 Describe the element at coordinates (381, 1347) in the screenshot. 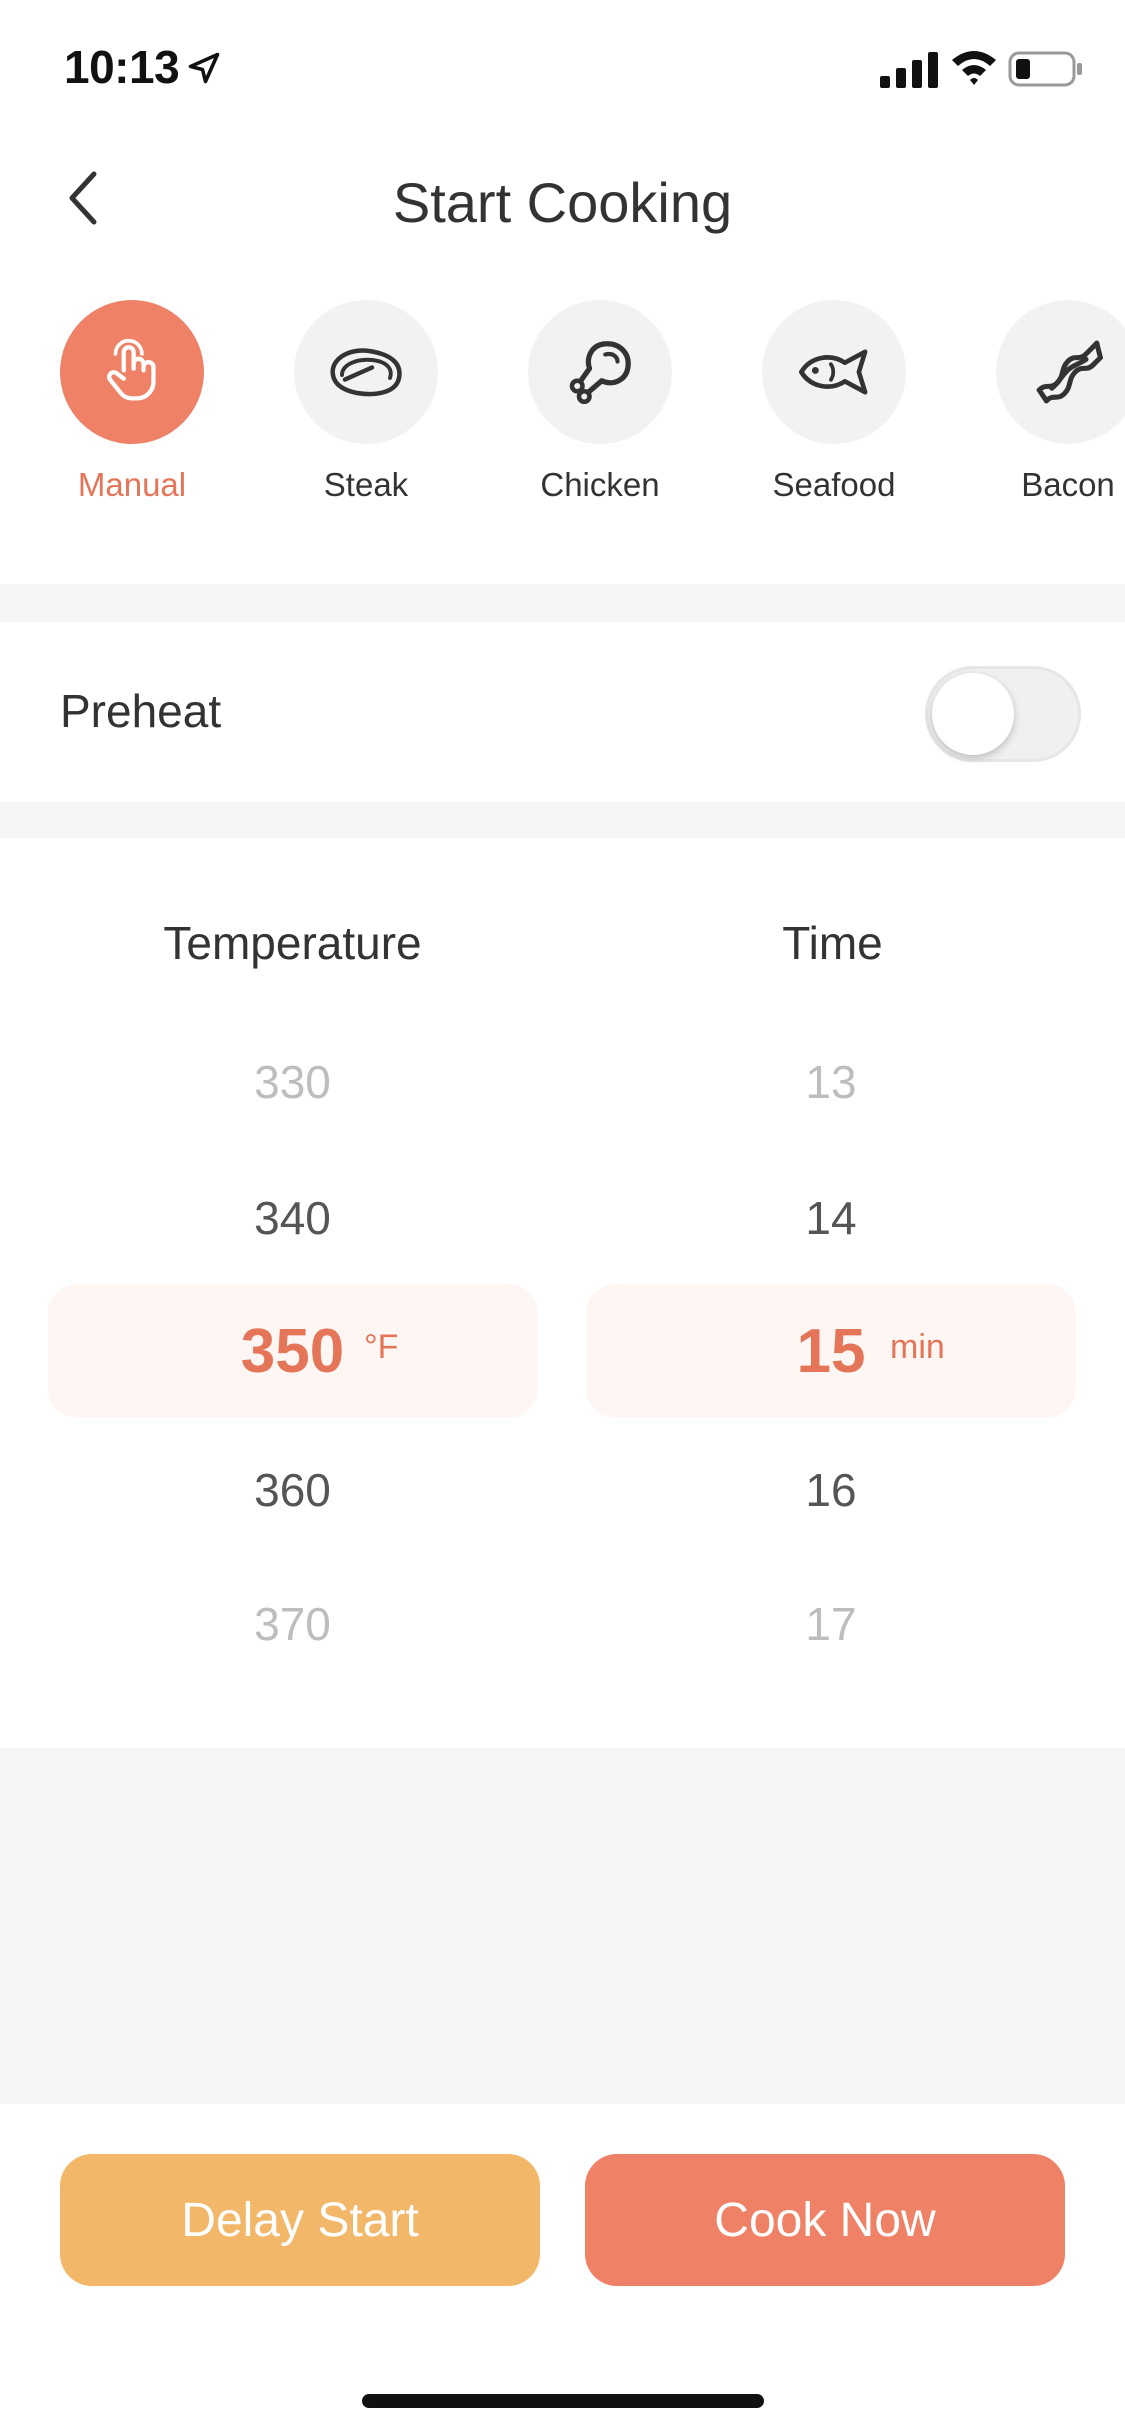

I see `temperature-unit: °F` at that location.